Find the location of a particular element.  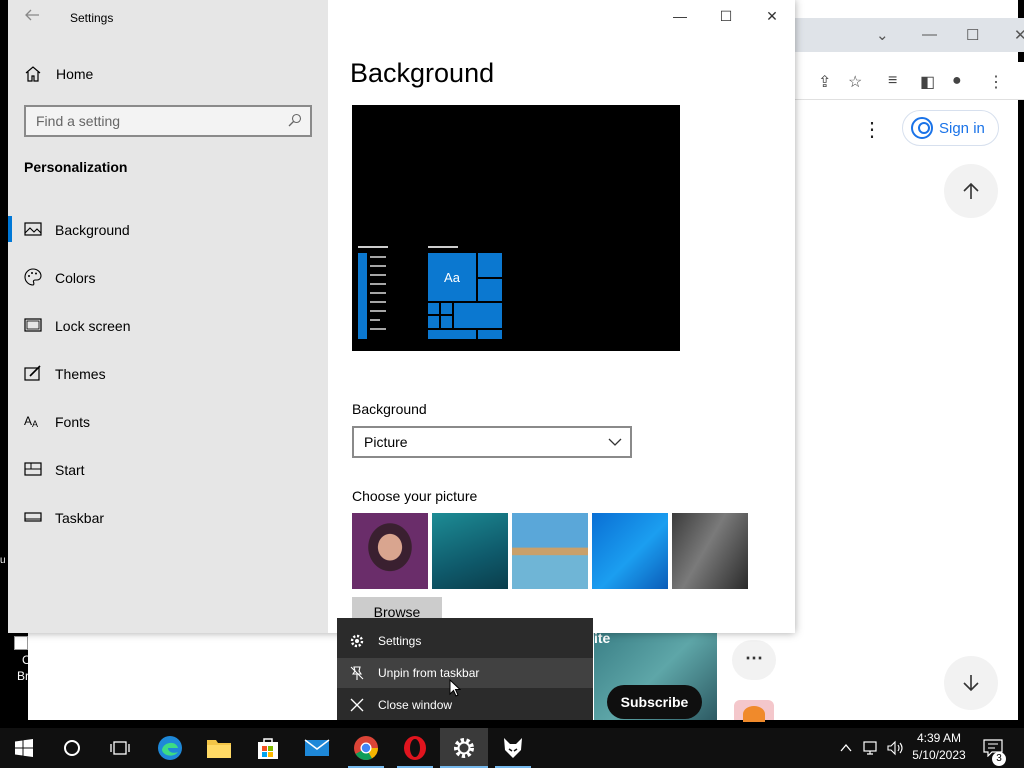

cortana-circle-icon is located at coordinates (72, 748).